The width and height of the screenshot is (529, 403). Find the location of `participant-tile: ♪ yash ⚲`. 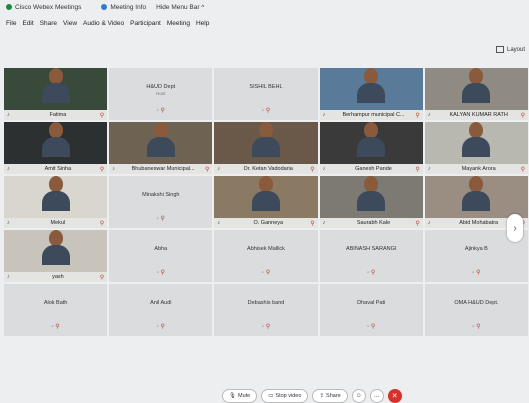

participant-tile: ♪ yash ⚲ is located at coordinates (56, 256).